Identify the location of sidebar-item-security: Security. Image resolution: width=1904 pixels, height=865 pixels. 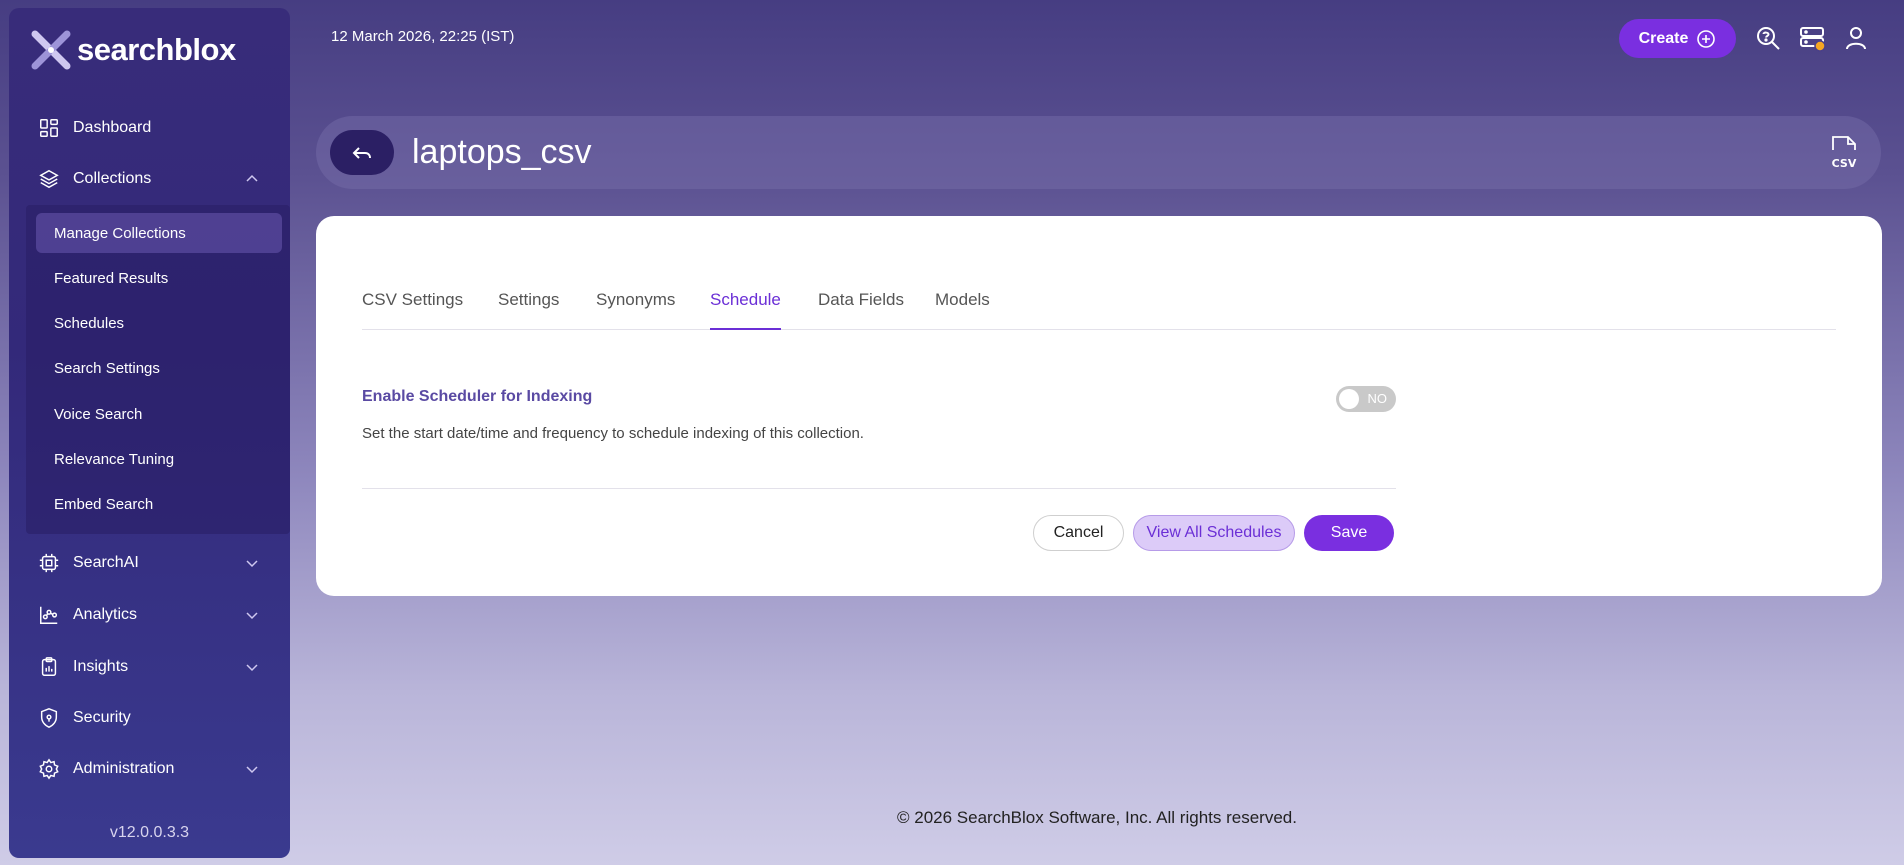
(149, 718).